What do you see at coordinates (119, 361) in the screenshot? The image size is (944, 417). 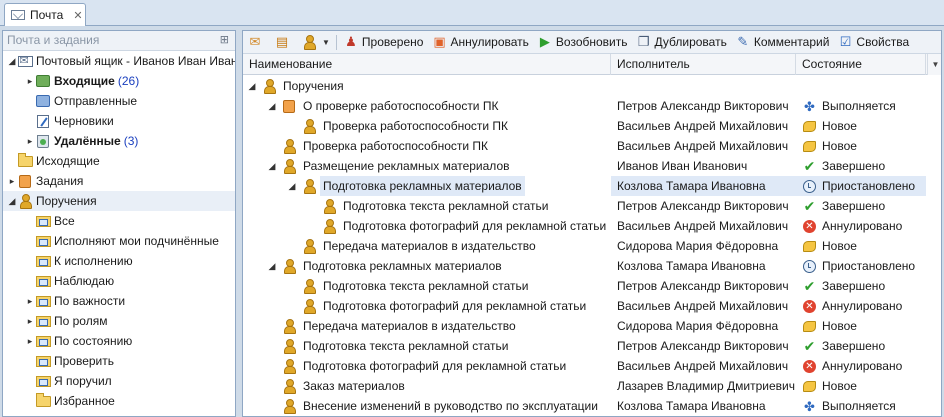 I see `nav-item: Проверить` at bounding box center [119, 361].